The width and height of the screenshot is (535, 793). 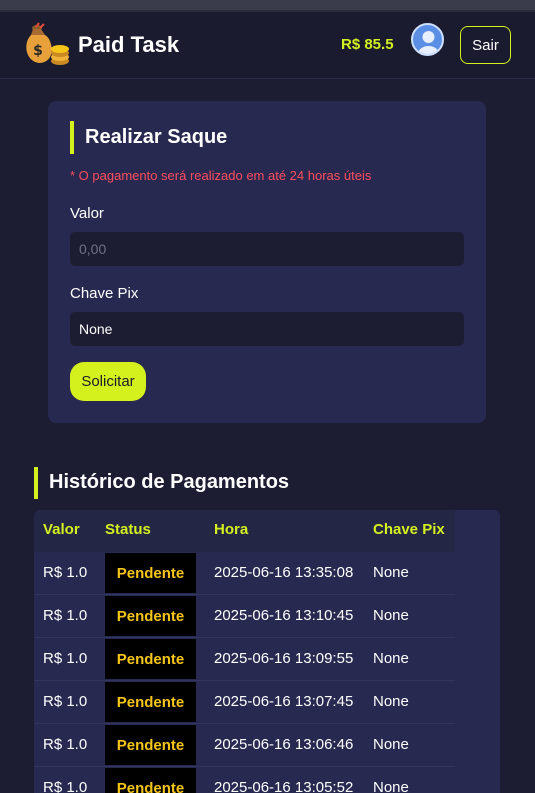 I want to click on row-time: 2025-06-16 13:09:55, so click(x=284, y=658).